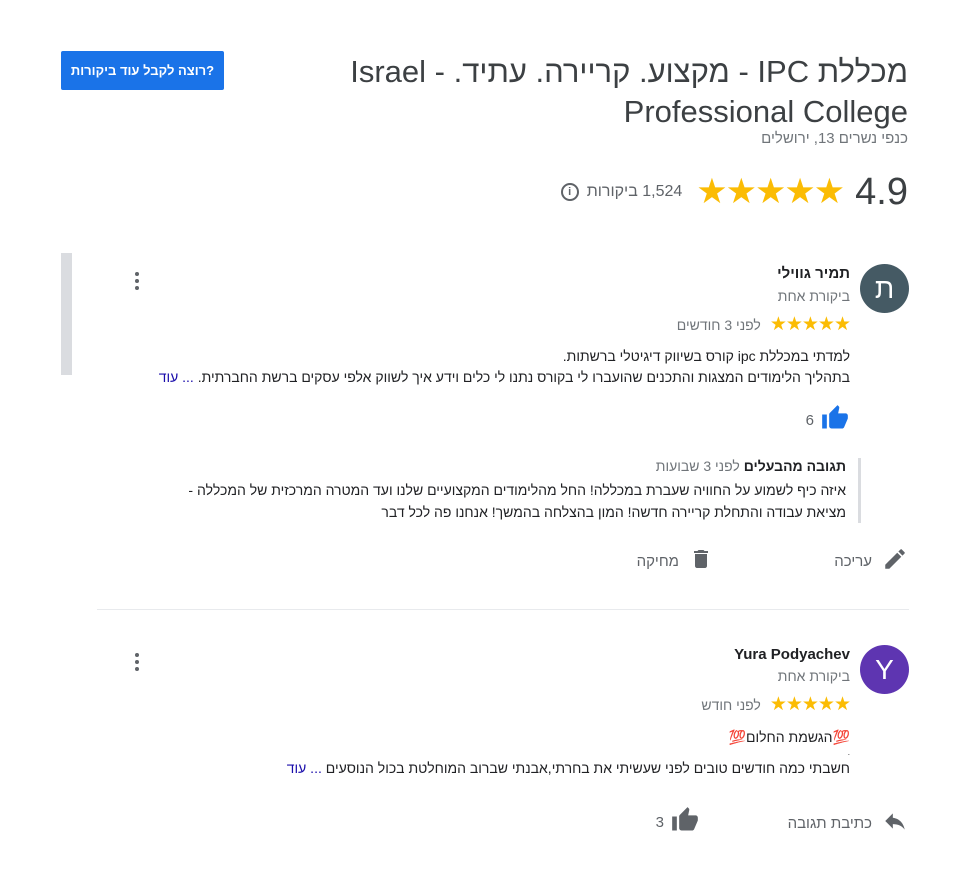 This screenshot has width=970, height=893. What do you see at coordinates (718, 324) in the screenshot?
I see `review-time: לפני 3 חודשים` at bounding box center [718, 324].